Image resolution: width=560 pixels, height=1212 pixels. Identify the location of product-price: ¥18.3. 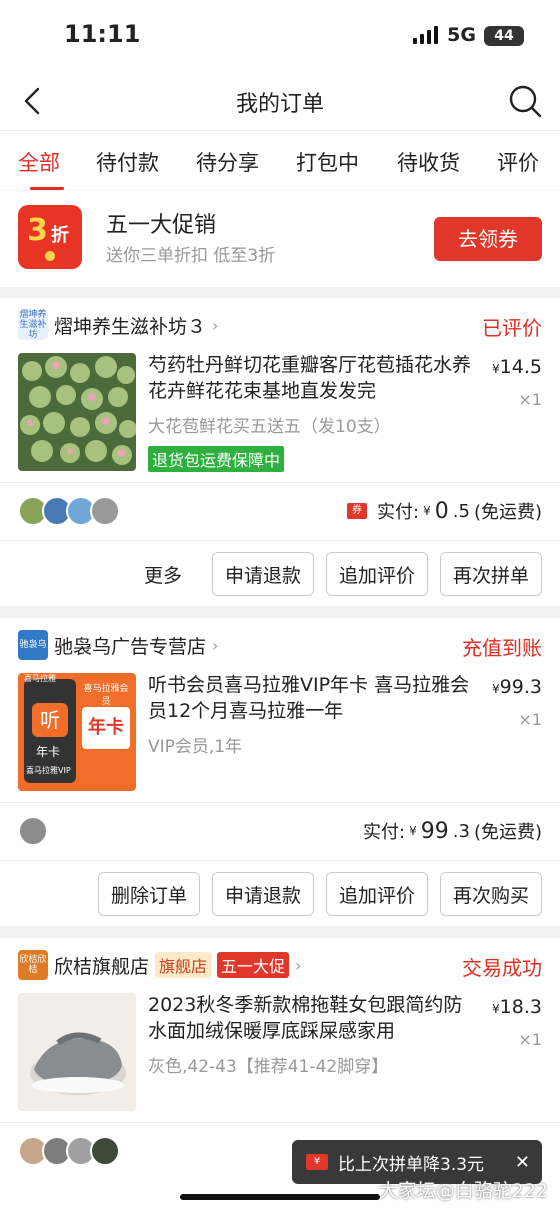
(517, 1007).